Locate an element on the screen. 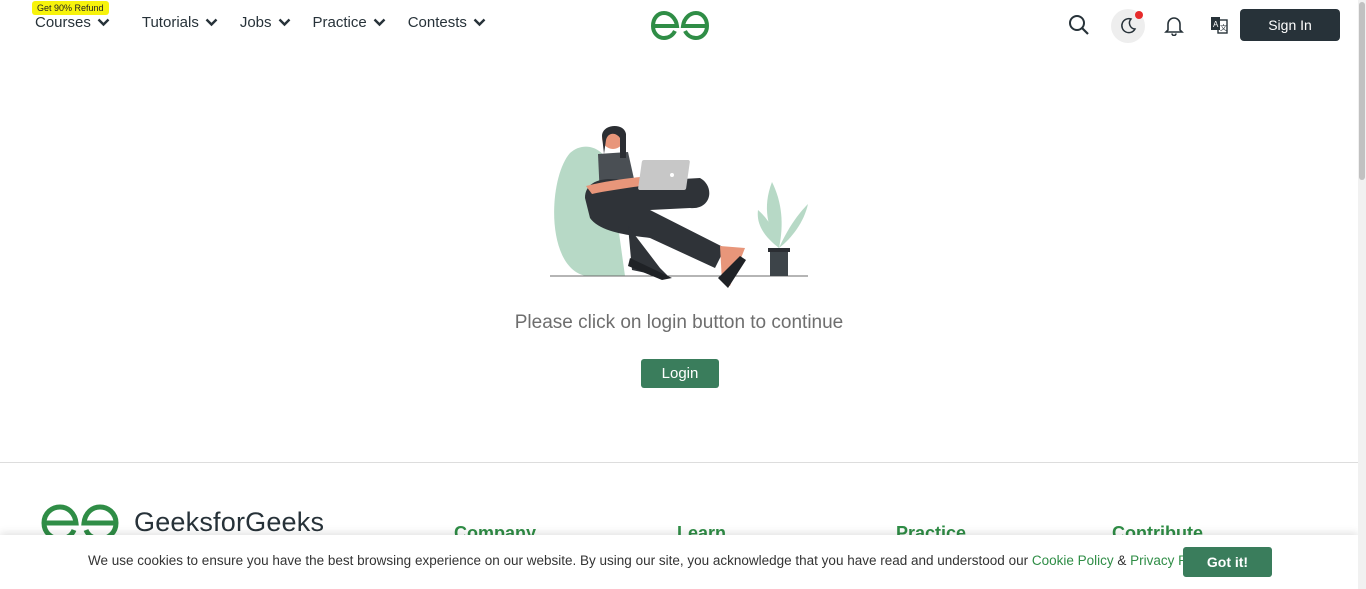 The image size is (1366, 589). refund-badge: Get 90% Refund is located at coordinates (70, 8).